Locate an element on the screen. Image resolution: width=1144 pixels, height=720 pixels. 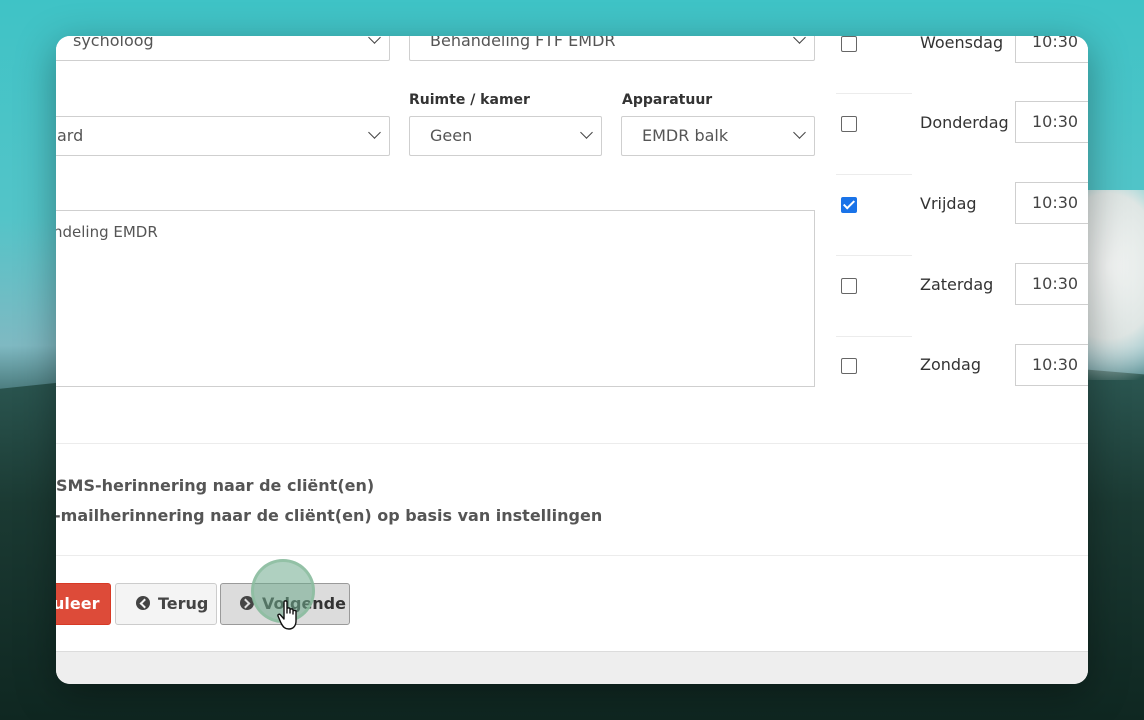
day-label-donderdag: Donderdag is located at coordinates (964, 122).